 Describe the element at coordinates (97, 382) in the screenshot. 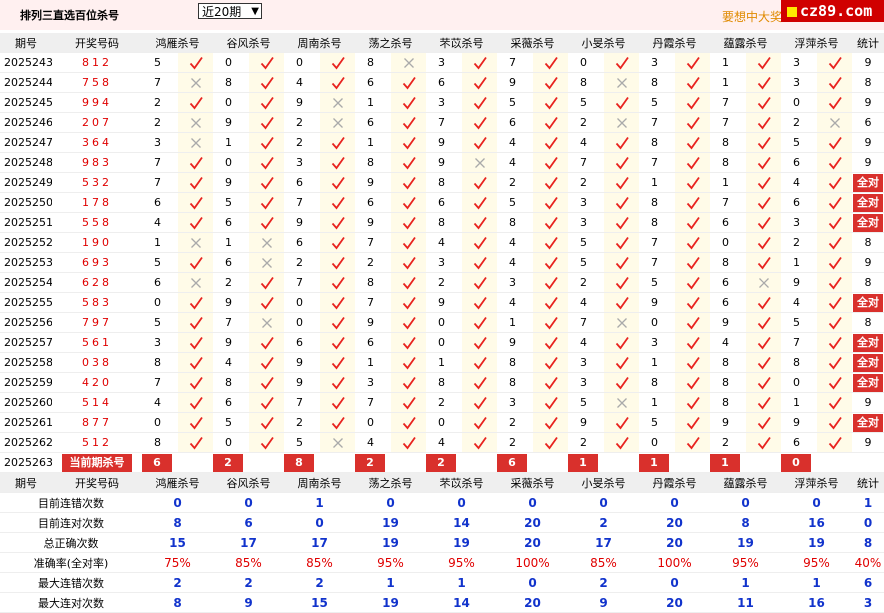

I see `draw-number: 420` at that location.